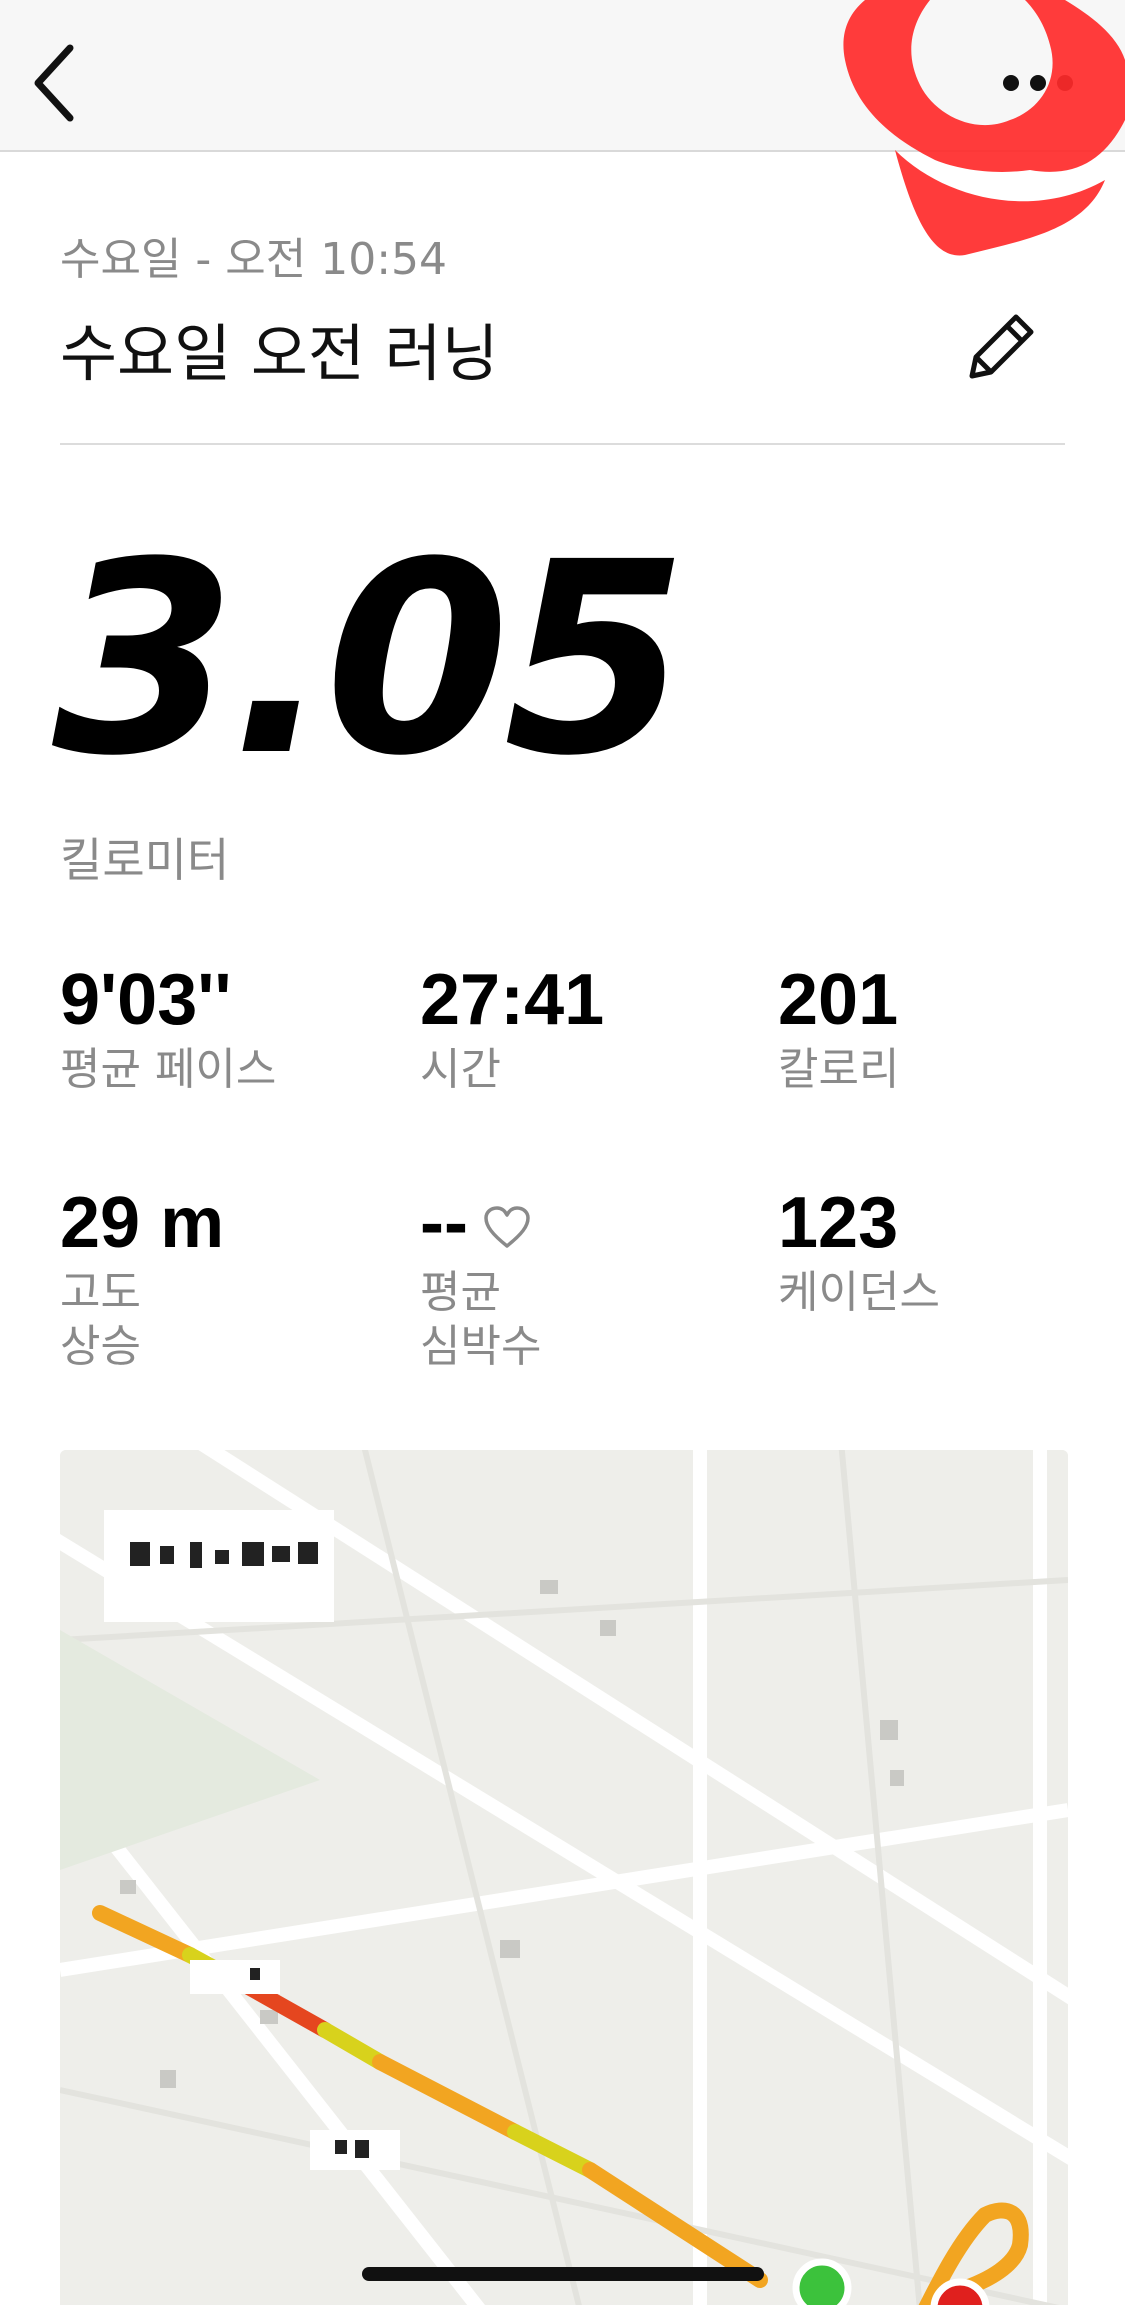 This screenshot has width=1125, height=2305. I want to click on stat-time: 27:41 시간, so click(512, 1027).